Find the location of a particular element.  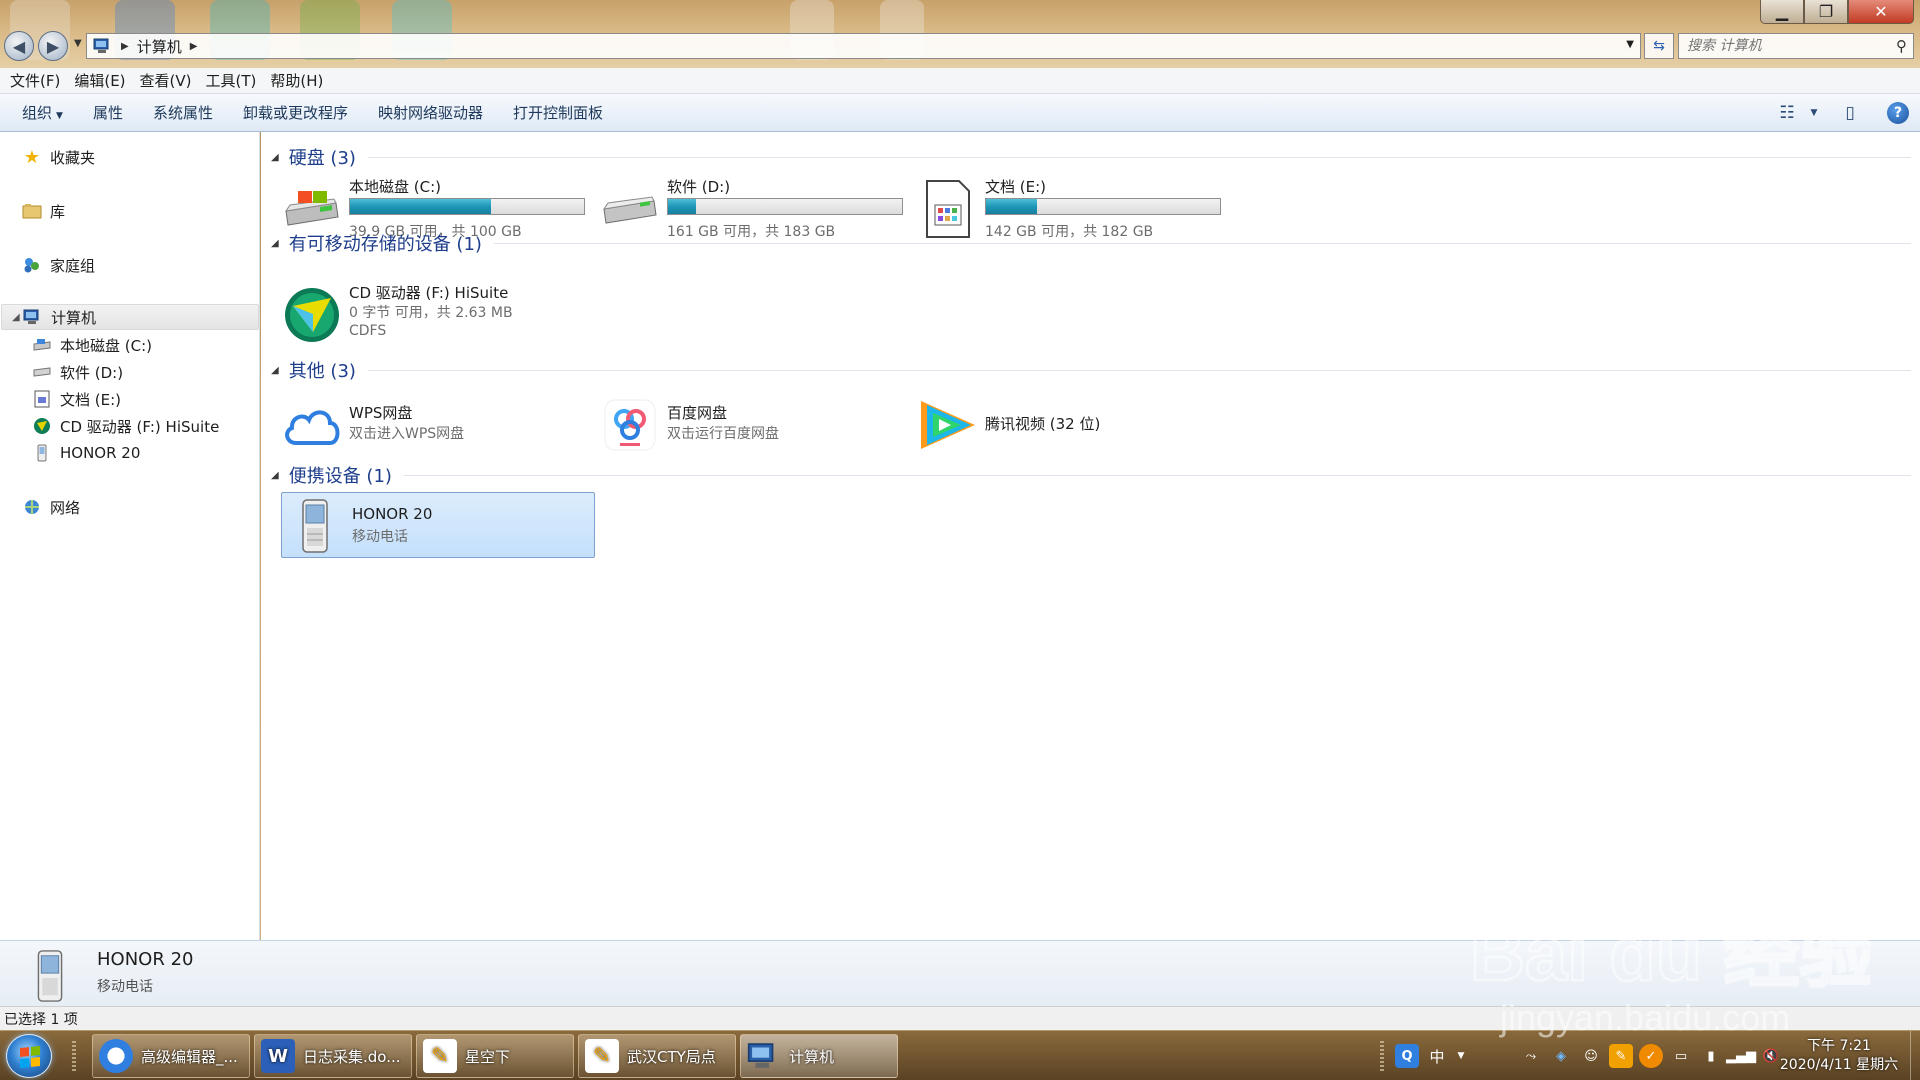

word-icon: W is located at coordinates (278, 1056).